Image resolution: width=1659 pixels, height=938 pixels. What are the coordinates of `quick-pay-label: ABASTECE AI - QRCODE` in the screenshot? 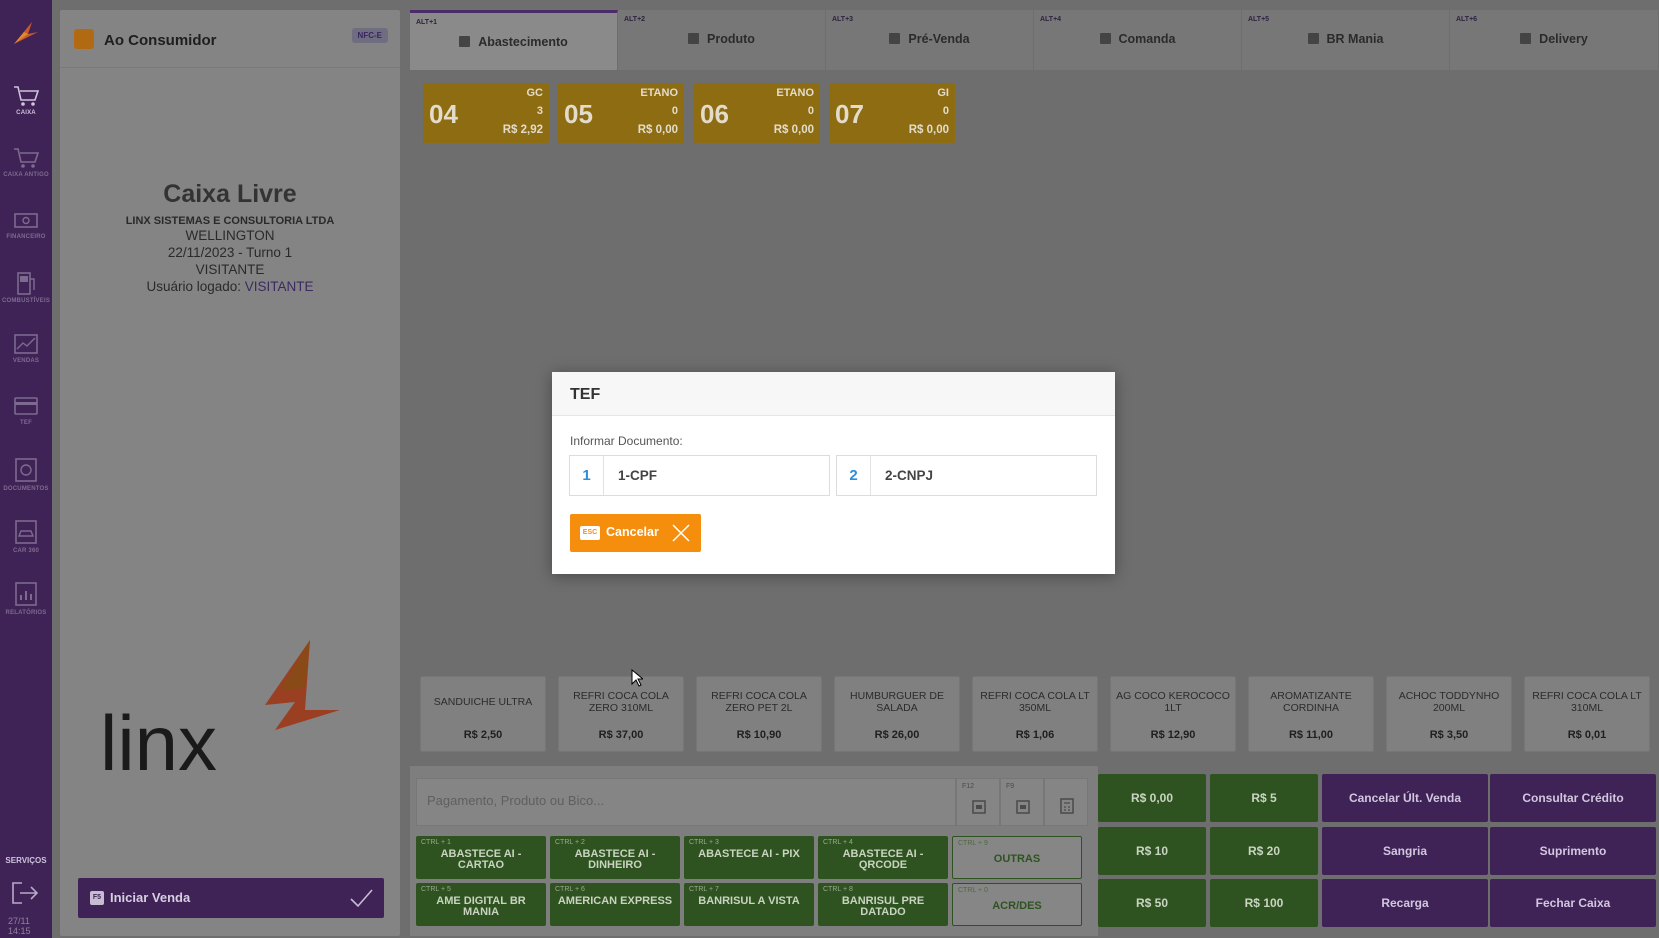 It's located at (883, 859).